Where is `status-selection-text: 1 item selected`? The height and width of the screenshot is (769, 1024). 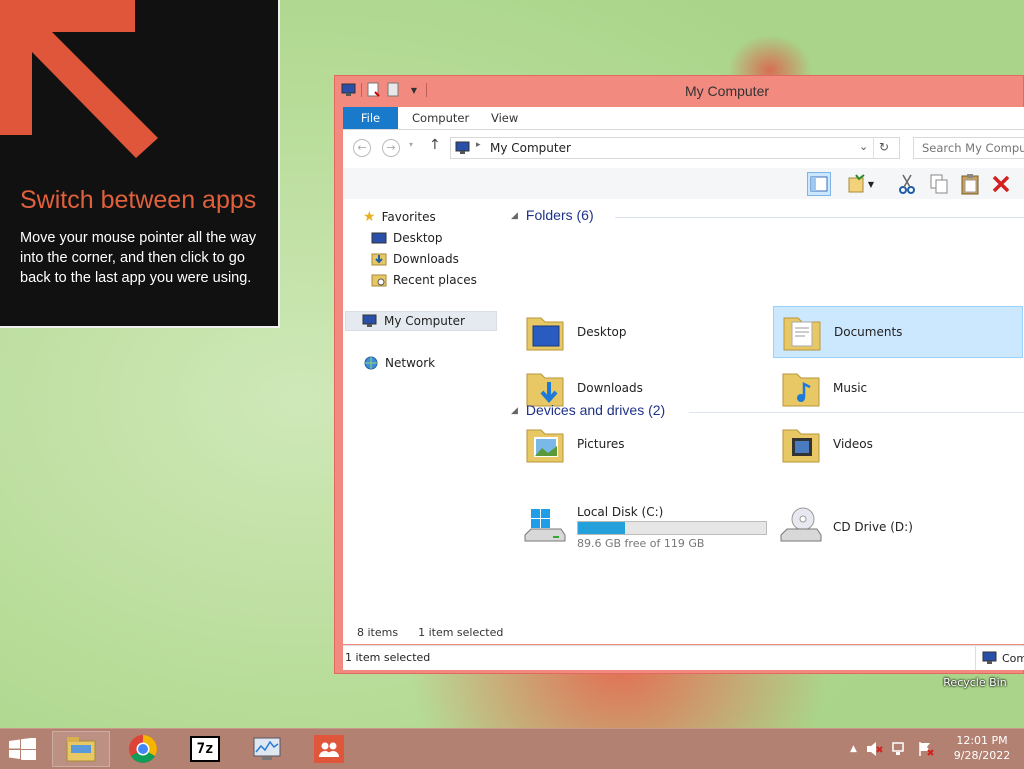 status-selection-text: 1 item selected is located at coordinates (388, 657).